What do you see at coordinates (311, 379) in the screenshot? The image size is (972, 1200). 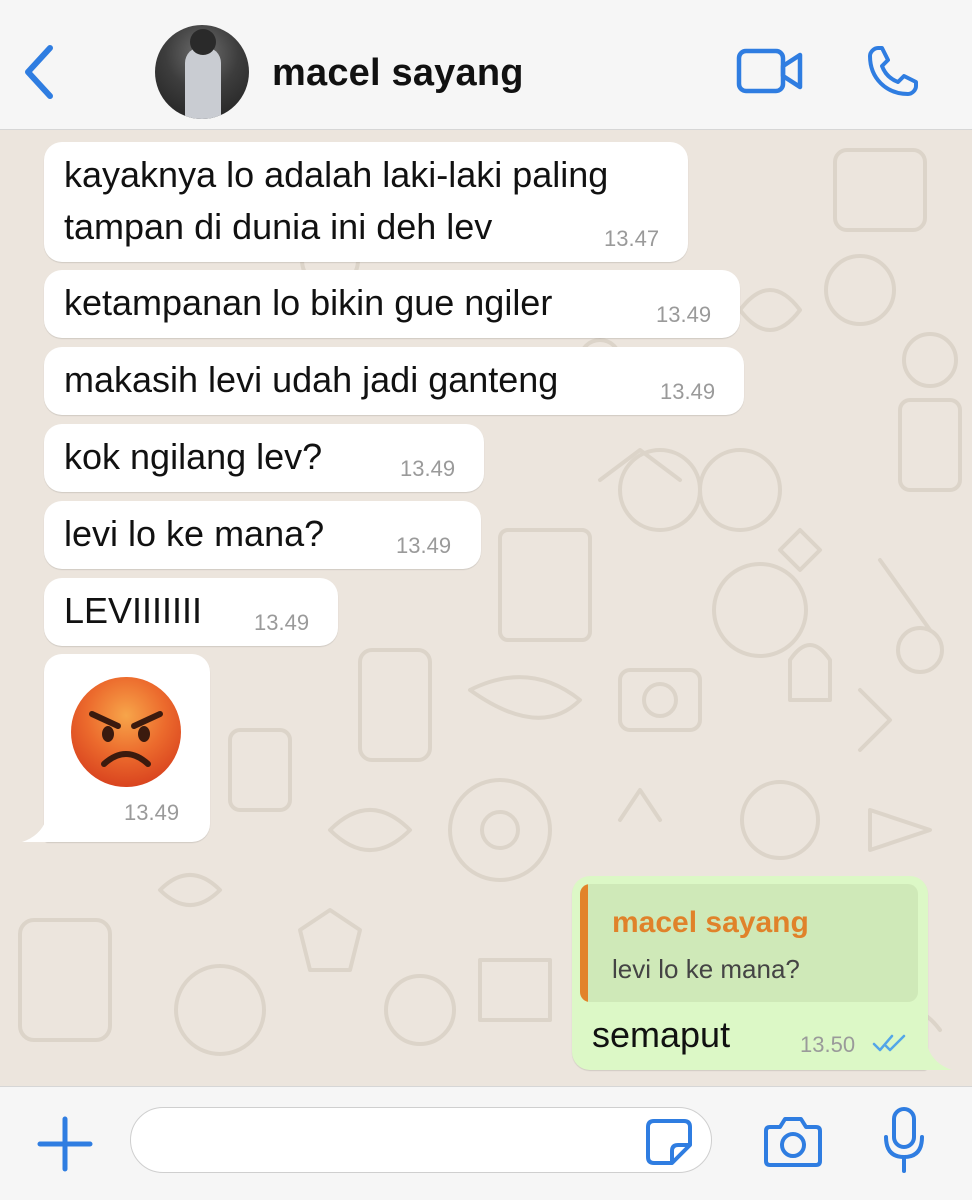 I see `message-text: makasih levi udah jadi ganteng` at bounding box center [311, 379].